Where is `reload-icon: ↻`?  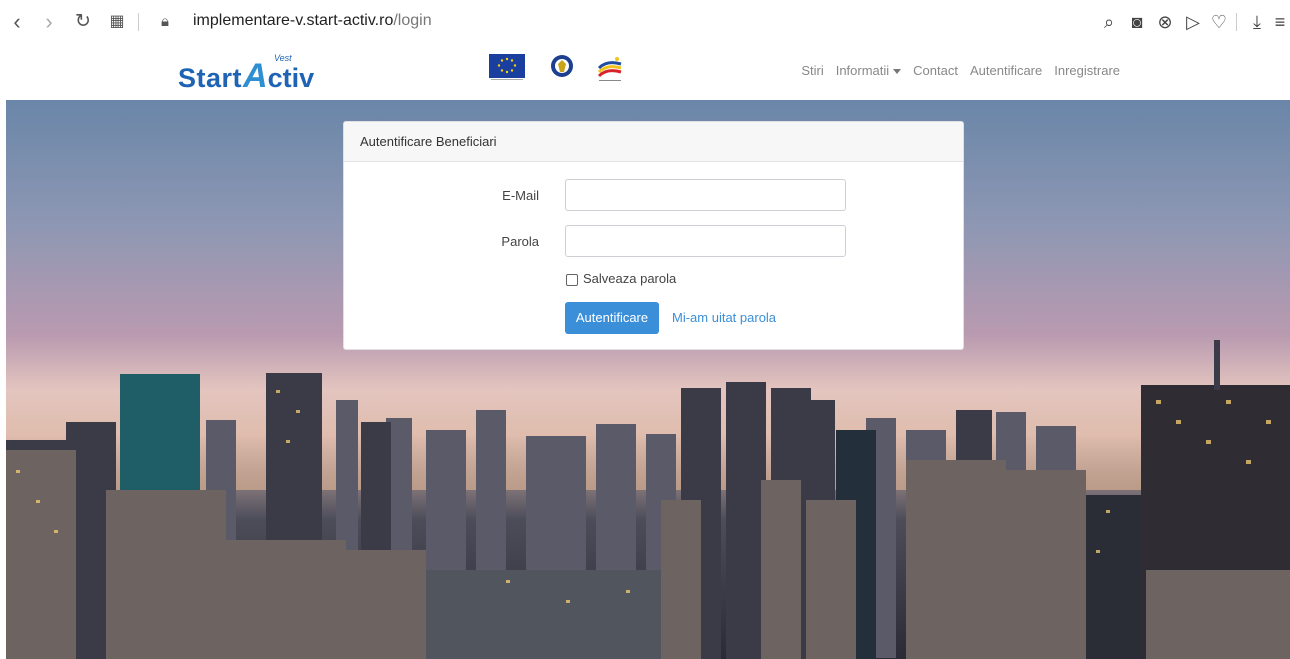
reload-icon: ↻ is located at coordinates (83, 22).